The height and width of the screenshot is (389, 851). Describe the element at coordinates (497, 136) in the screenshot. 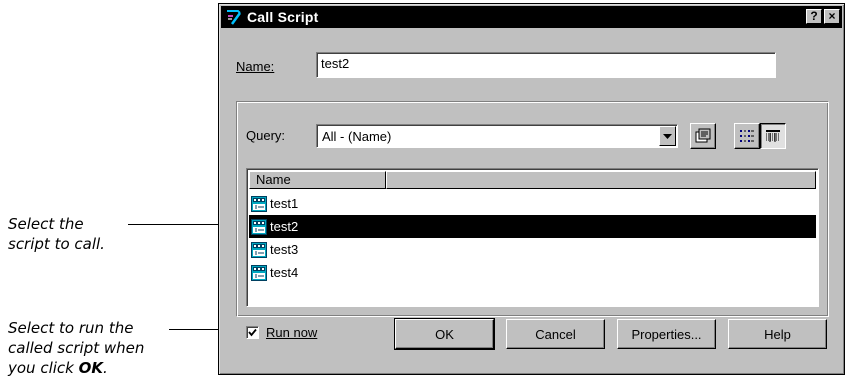

I see `query-dropdown: All - (Name)` at that location.